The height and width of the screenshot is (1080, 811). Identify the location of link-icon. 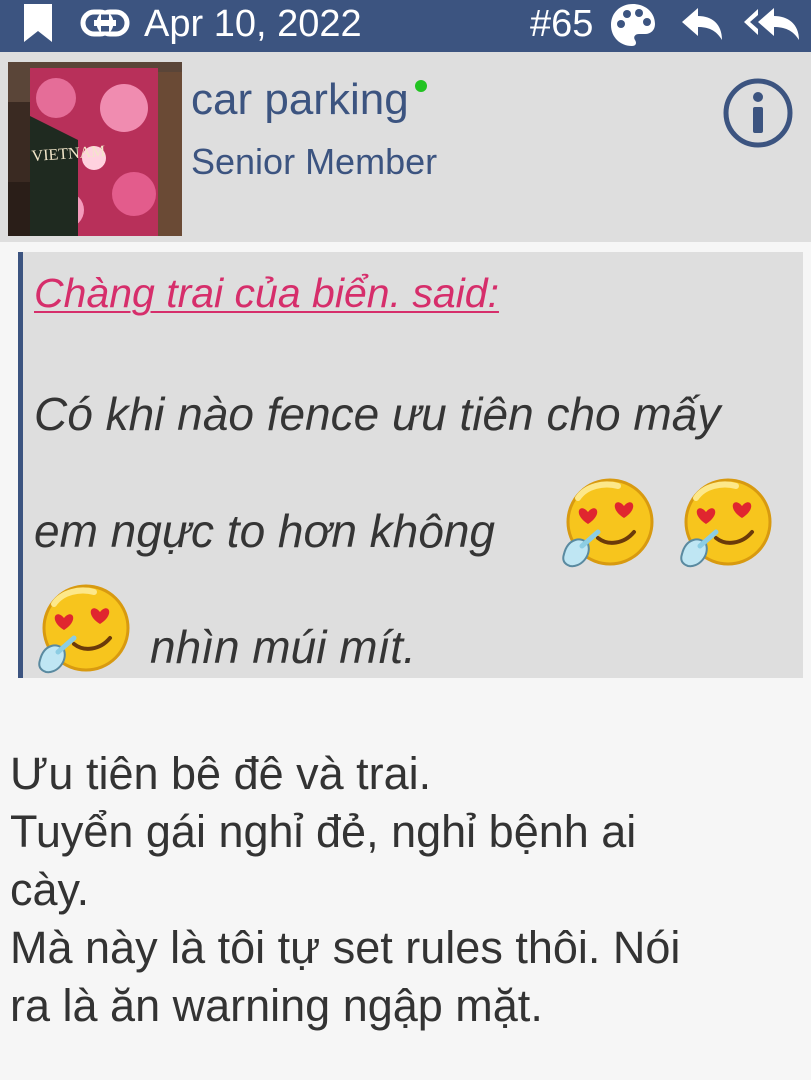
(105, 25).